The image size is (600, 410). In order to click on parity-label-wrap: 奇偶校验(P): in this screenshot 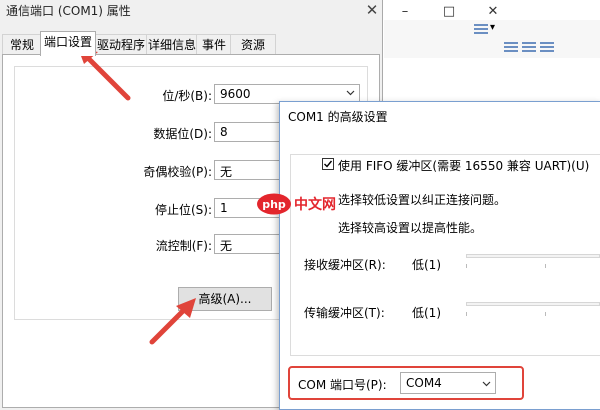, I will do `click(156, 171)`.